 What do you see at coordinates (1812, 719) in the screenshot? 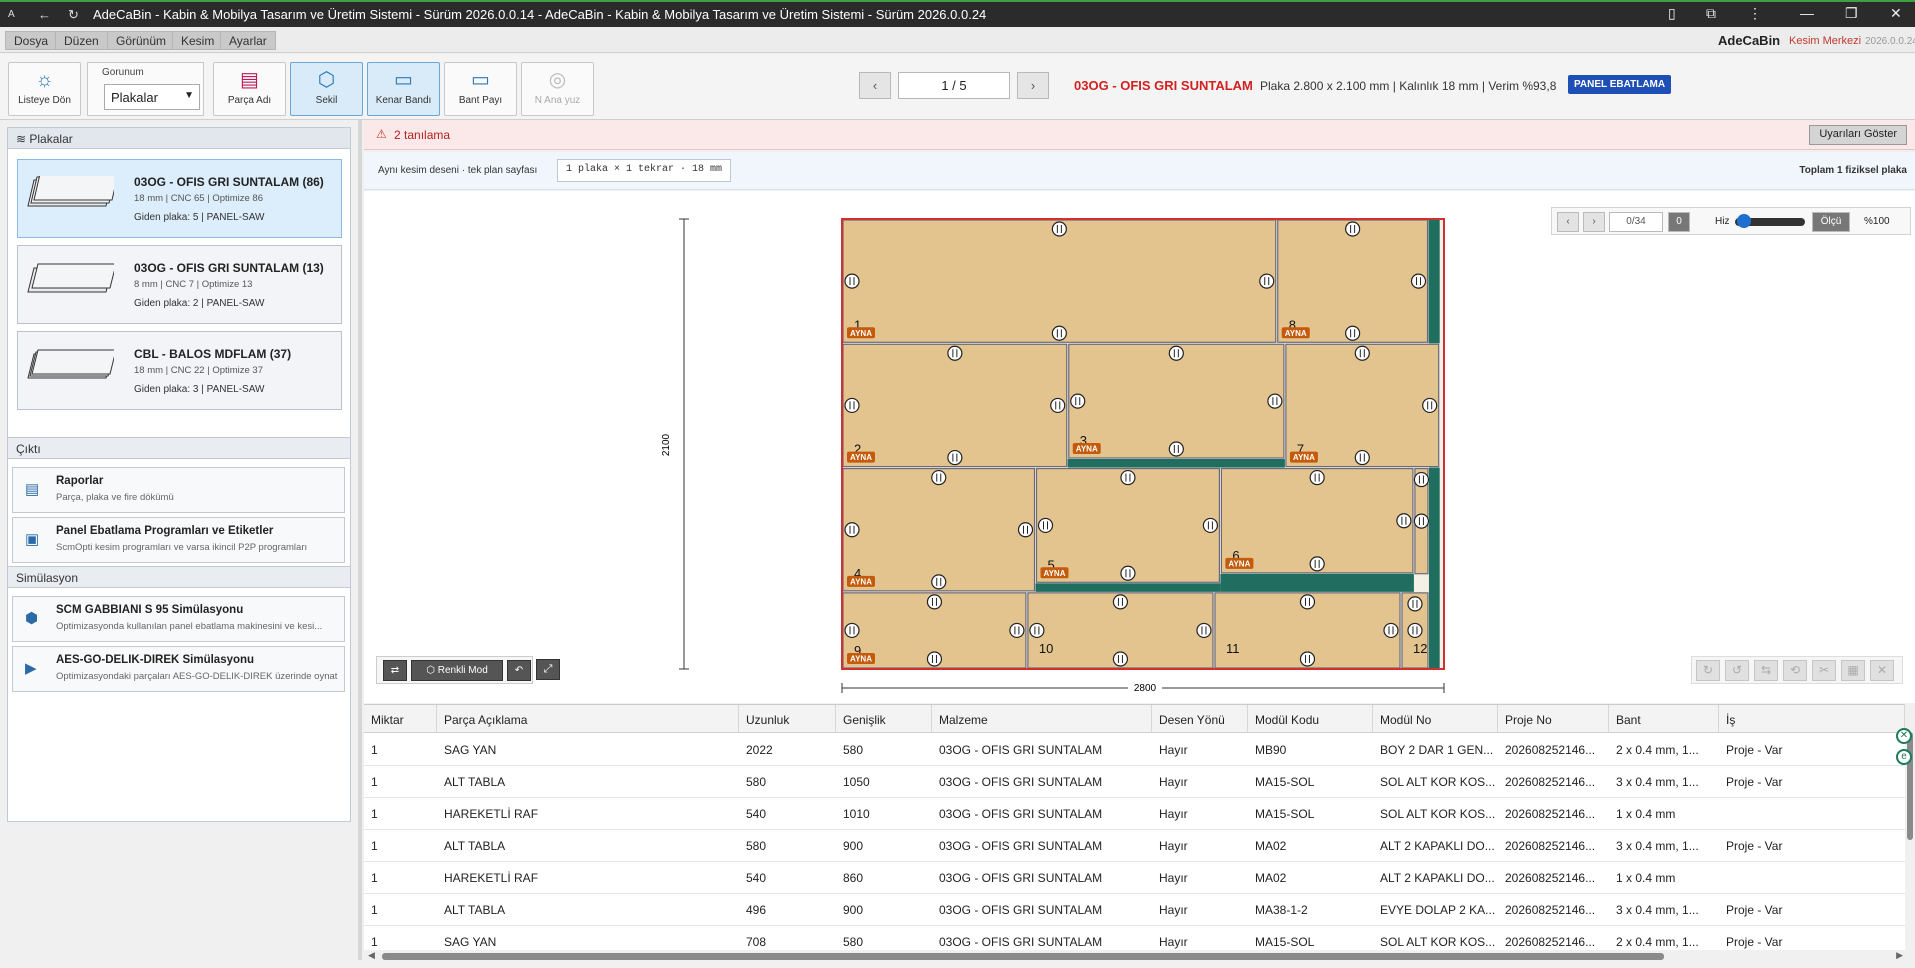
I see `col-is: İş` at bounding box center [1812, 719].